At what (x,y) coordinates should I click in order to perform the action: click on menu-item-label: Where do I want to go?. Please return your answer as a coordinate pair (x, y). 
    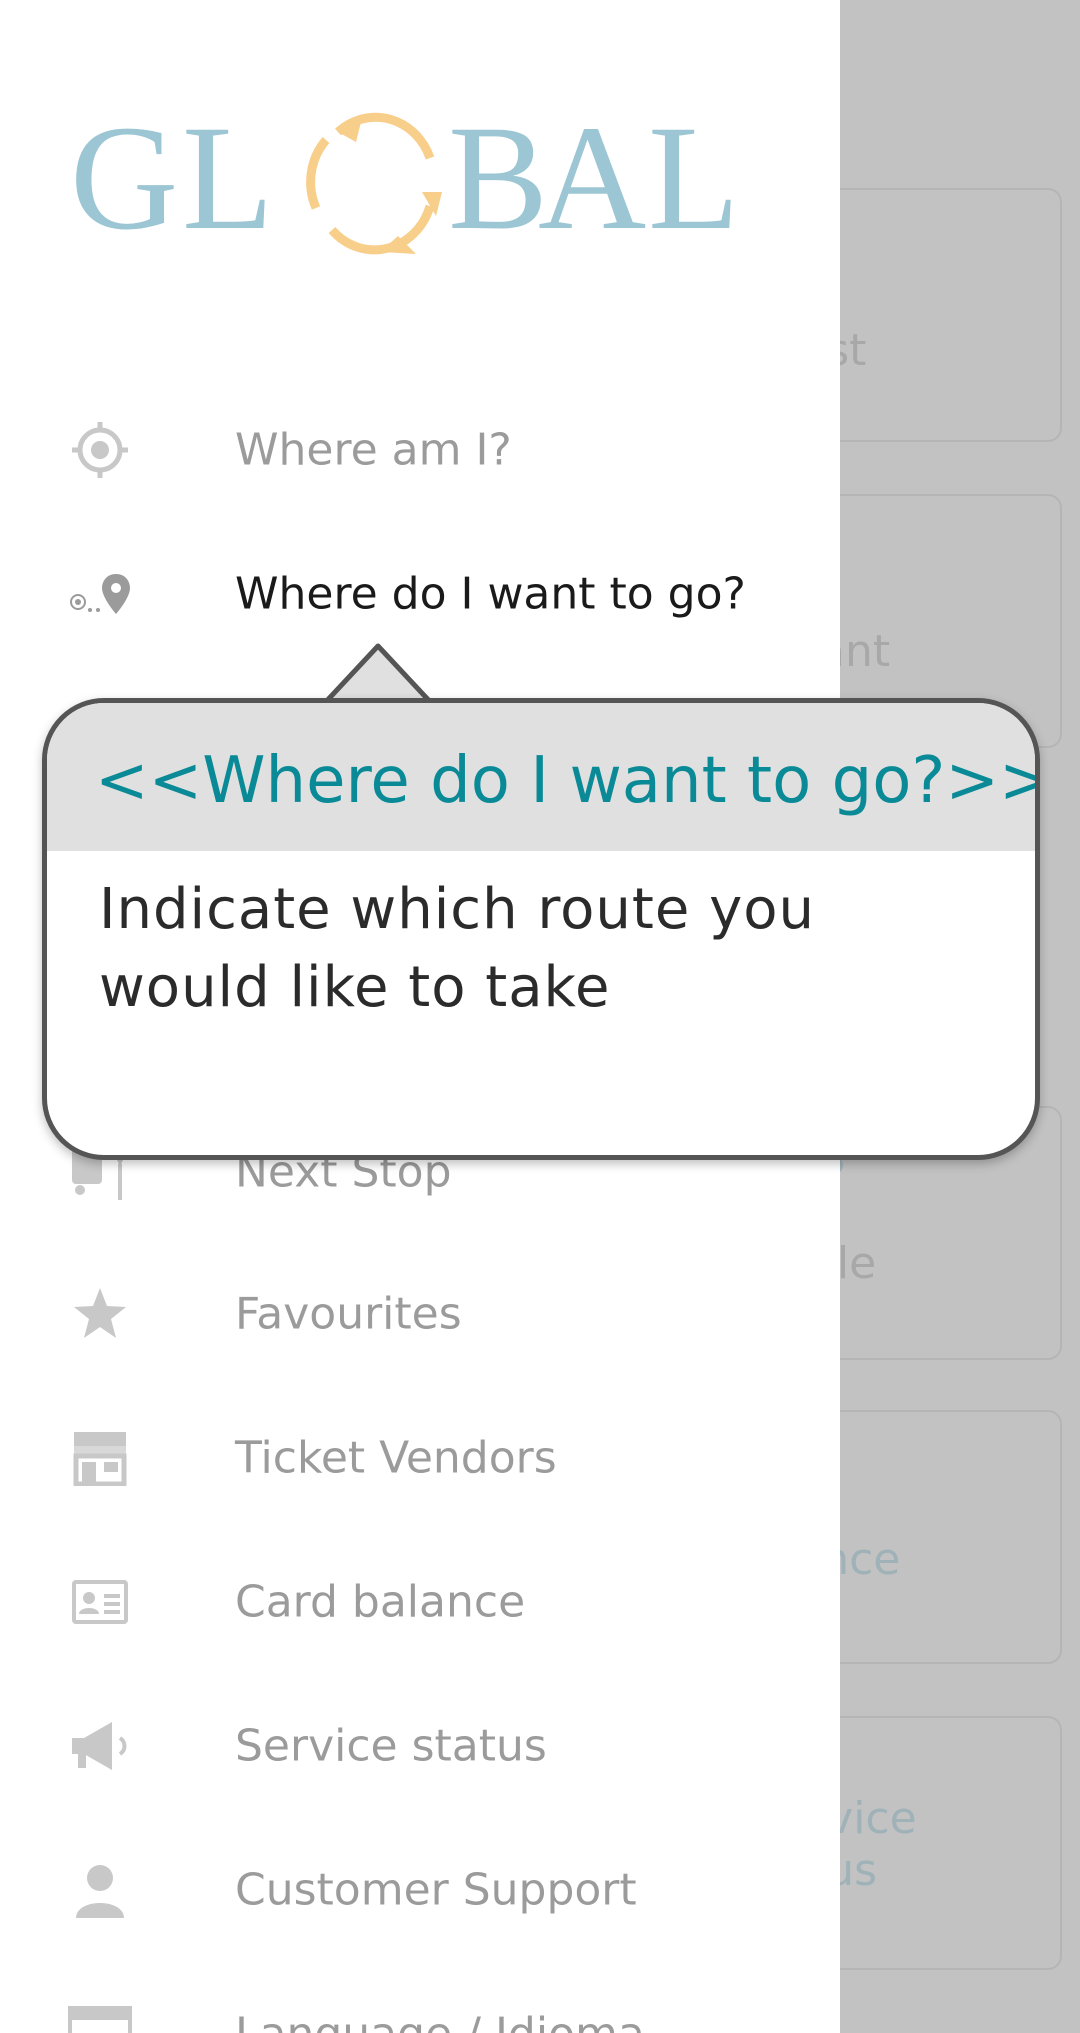
    Looking at the image, I should click on (490, 594).